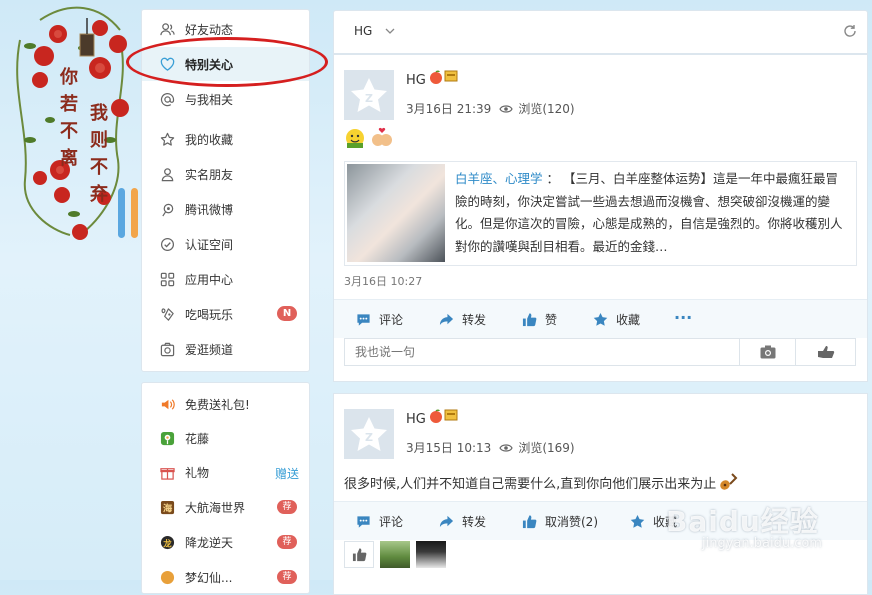 The image size is (872, 595). I want to click on sea-icon: 海, so click(167, 507).